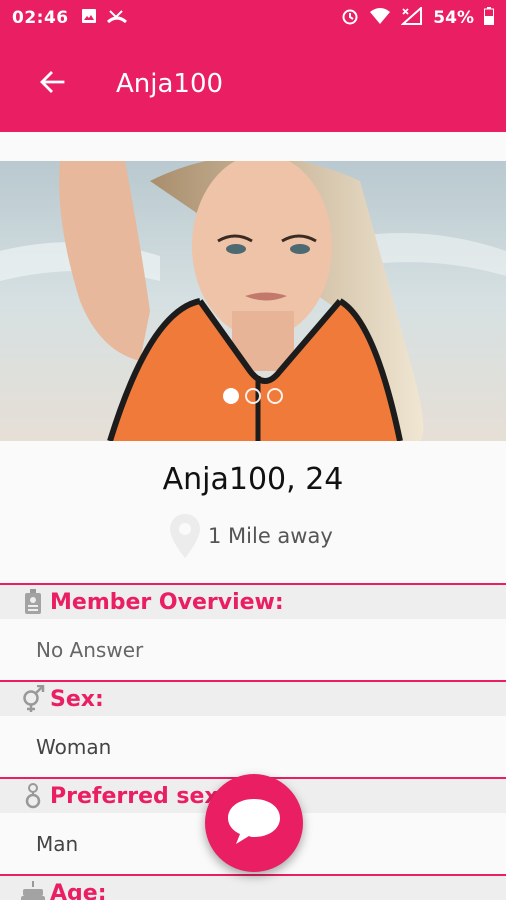 The image size is (506, 900). Describe the element at coordinates (380, 18) in the screenshot. I see `wifi-icon` at that location.